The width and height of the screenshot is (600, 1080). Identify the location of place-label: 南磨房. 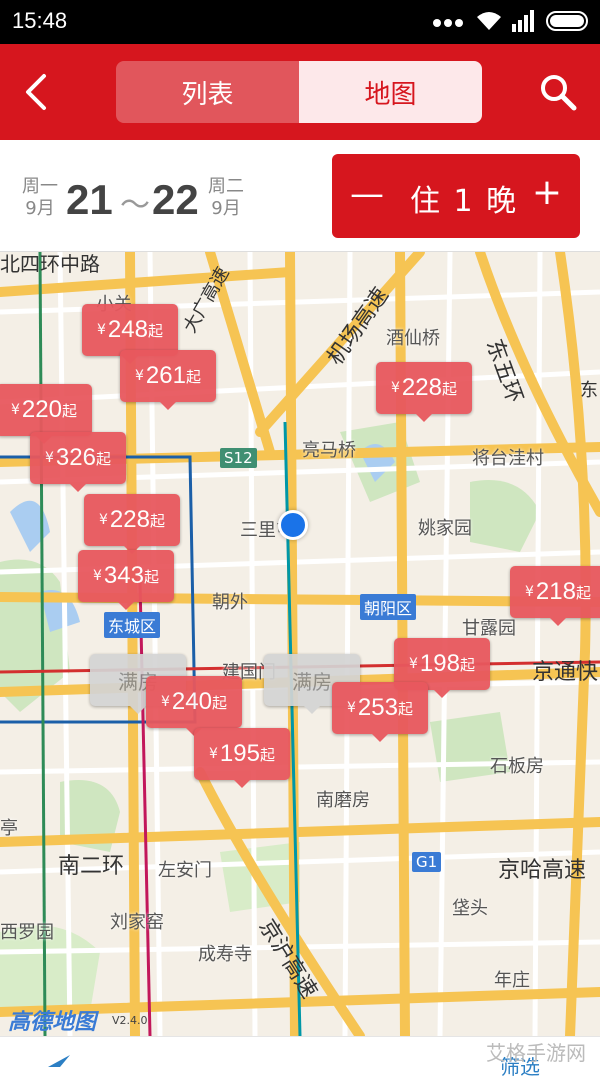
(343, 800).